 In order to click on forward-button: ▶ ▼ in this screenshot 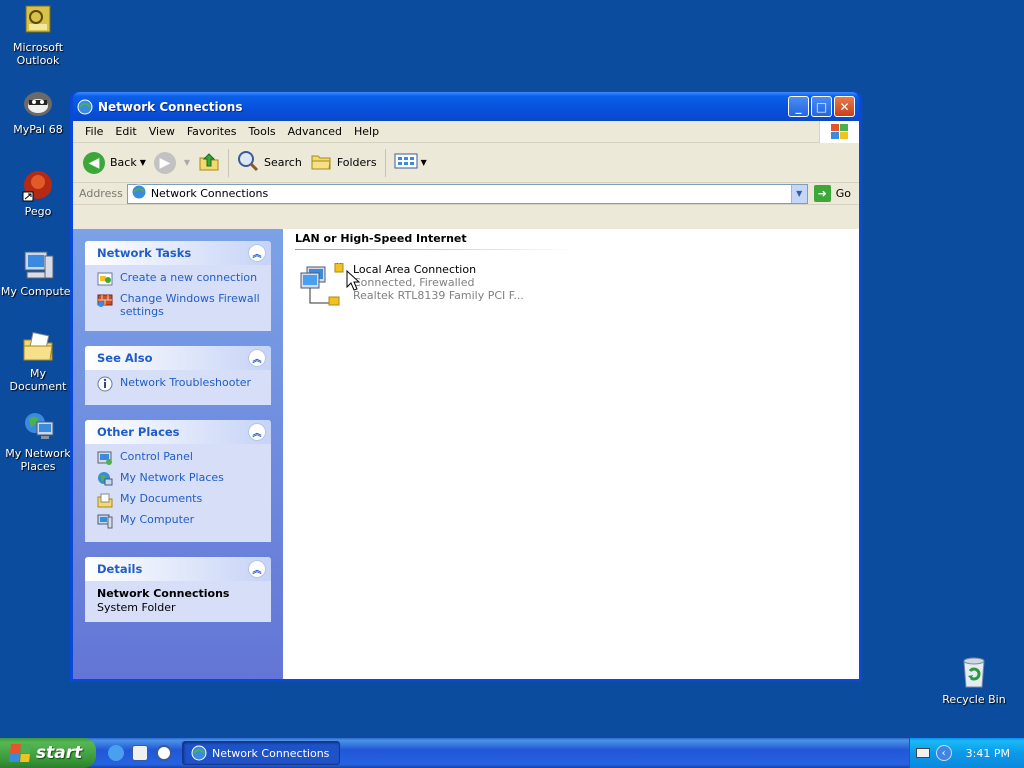, I will do `click(172, 163)`.